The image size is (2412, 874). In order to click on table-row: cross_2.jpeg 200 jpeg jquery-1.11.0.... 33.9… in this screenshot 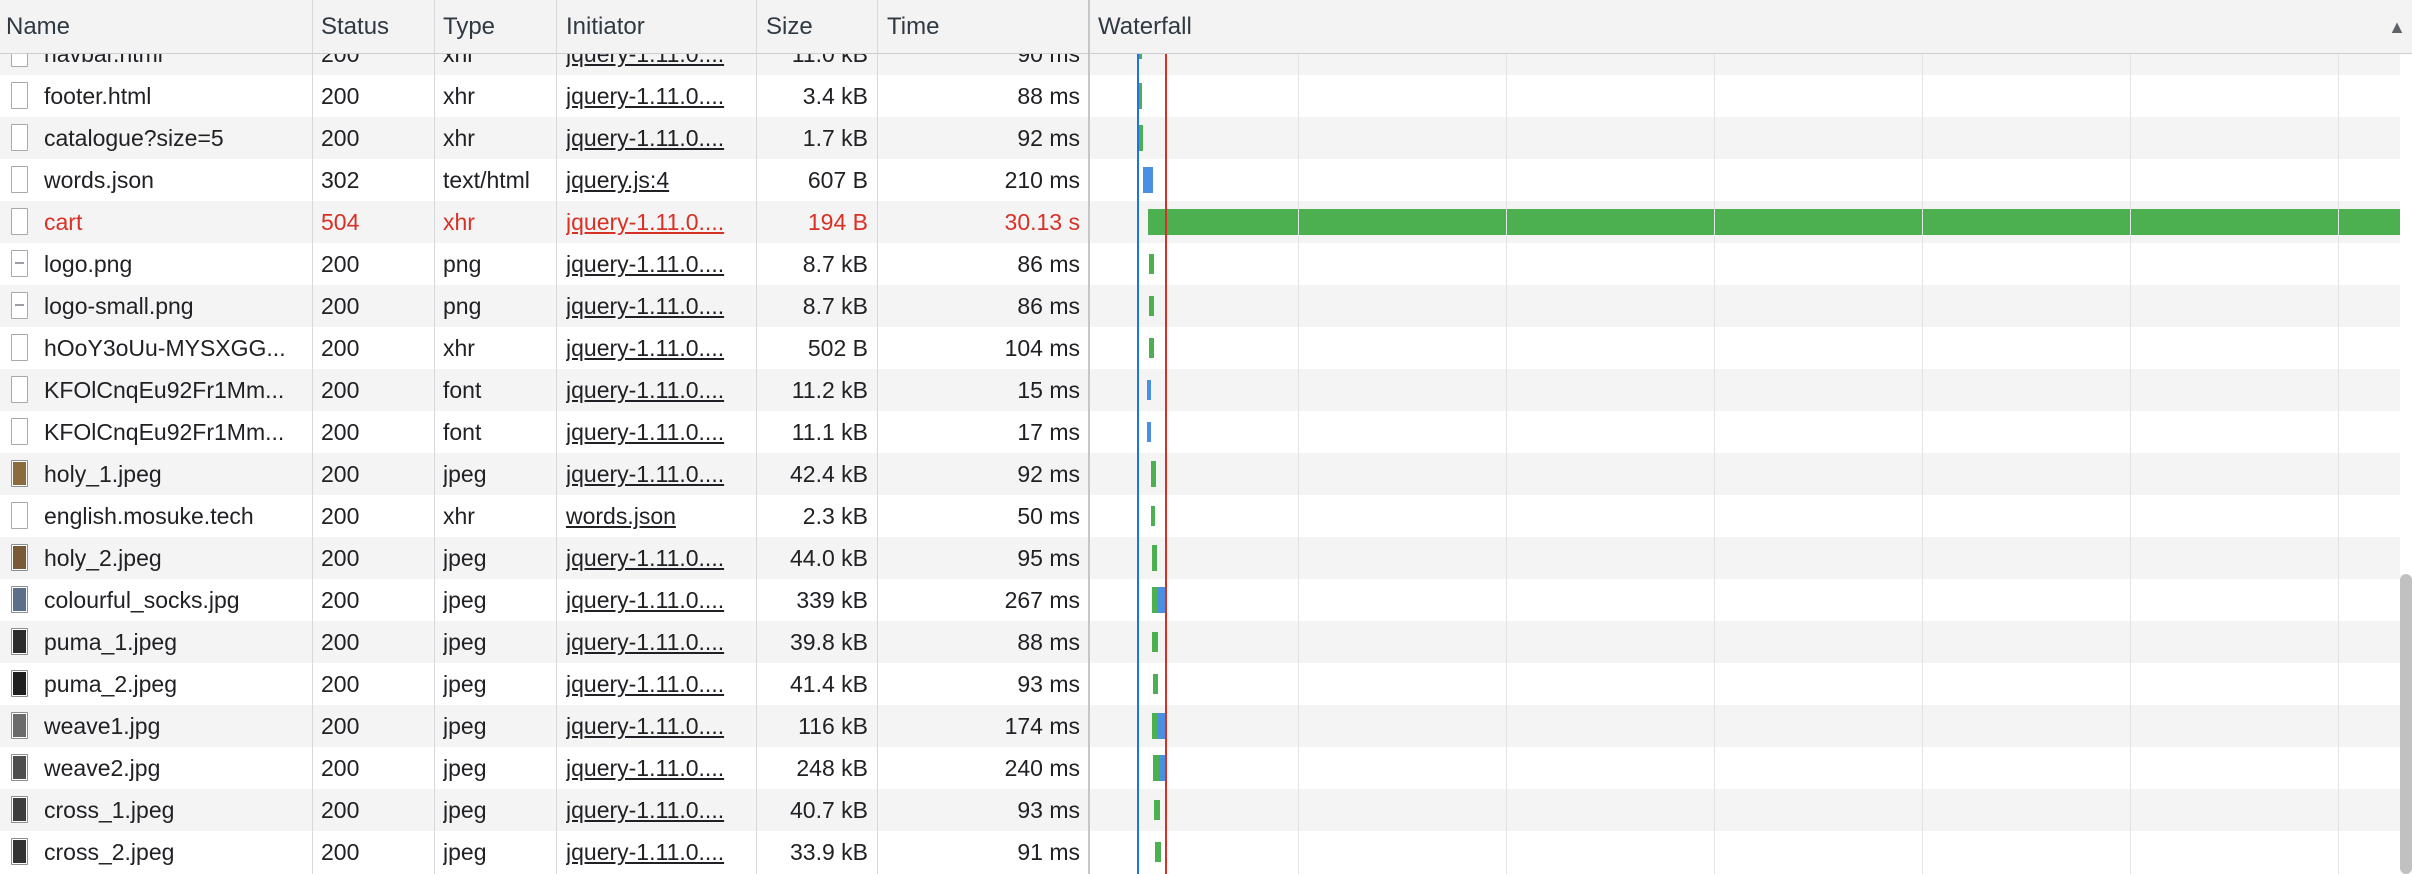, I will do `click(1200, 852)`.